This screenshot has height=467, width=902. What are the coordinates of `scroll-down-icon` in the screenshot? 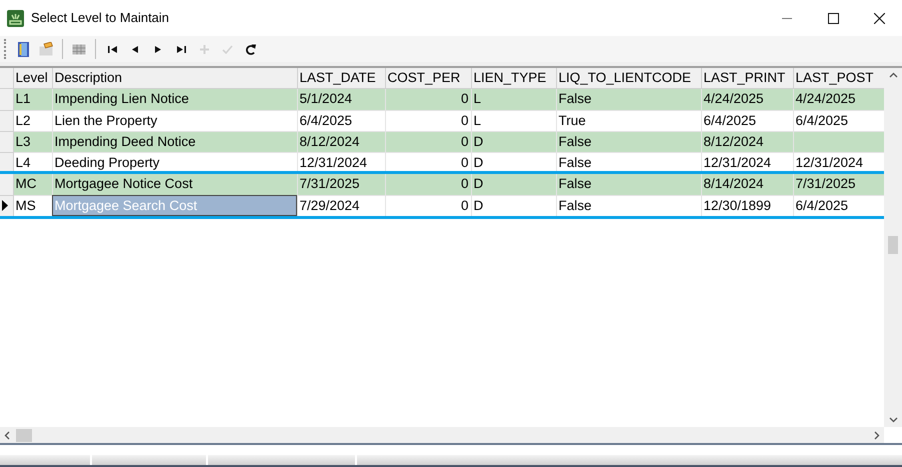 It's located at (893, 420).